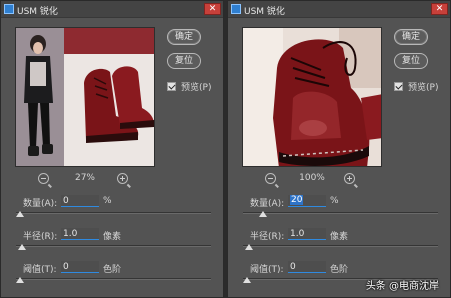 This screenshot has width=451, height=298. I want to click on zoom-controls: 100%, so click(312, 180).